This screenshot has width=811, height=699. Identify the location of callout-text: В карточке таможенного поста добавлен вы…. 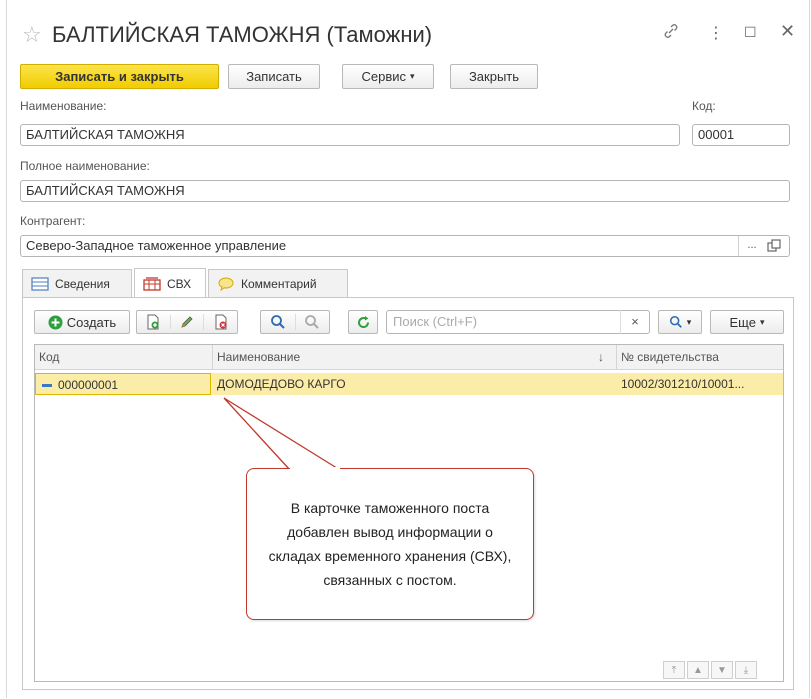
(390, 544).